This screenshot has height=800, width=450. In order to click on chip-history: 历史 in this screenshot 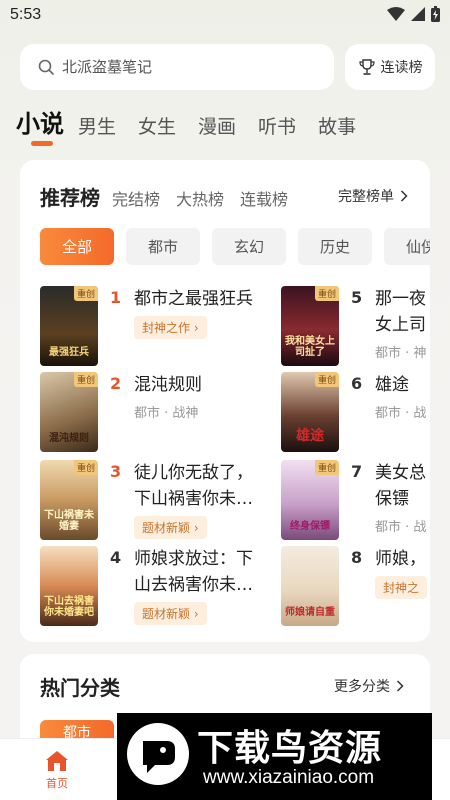, I will do `click(335, 246)`.